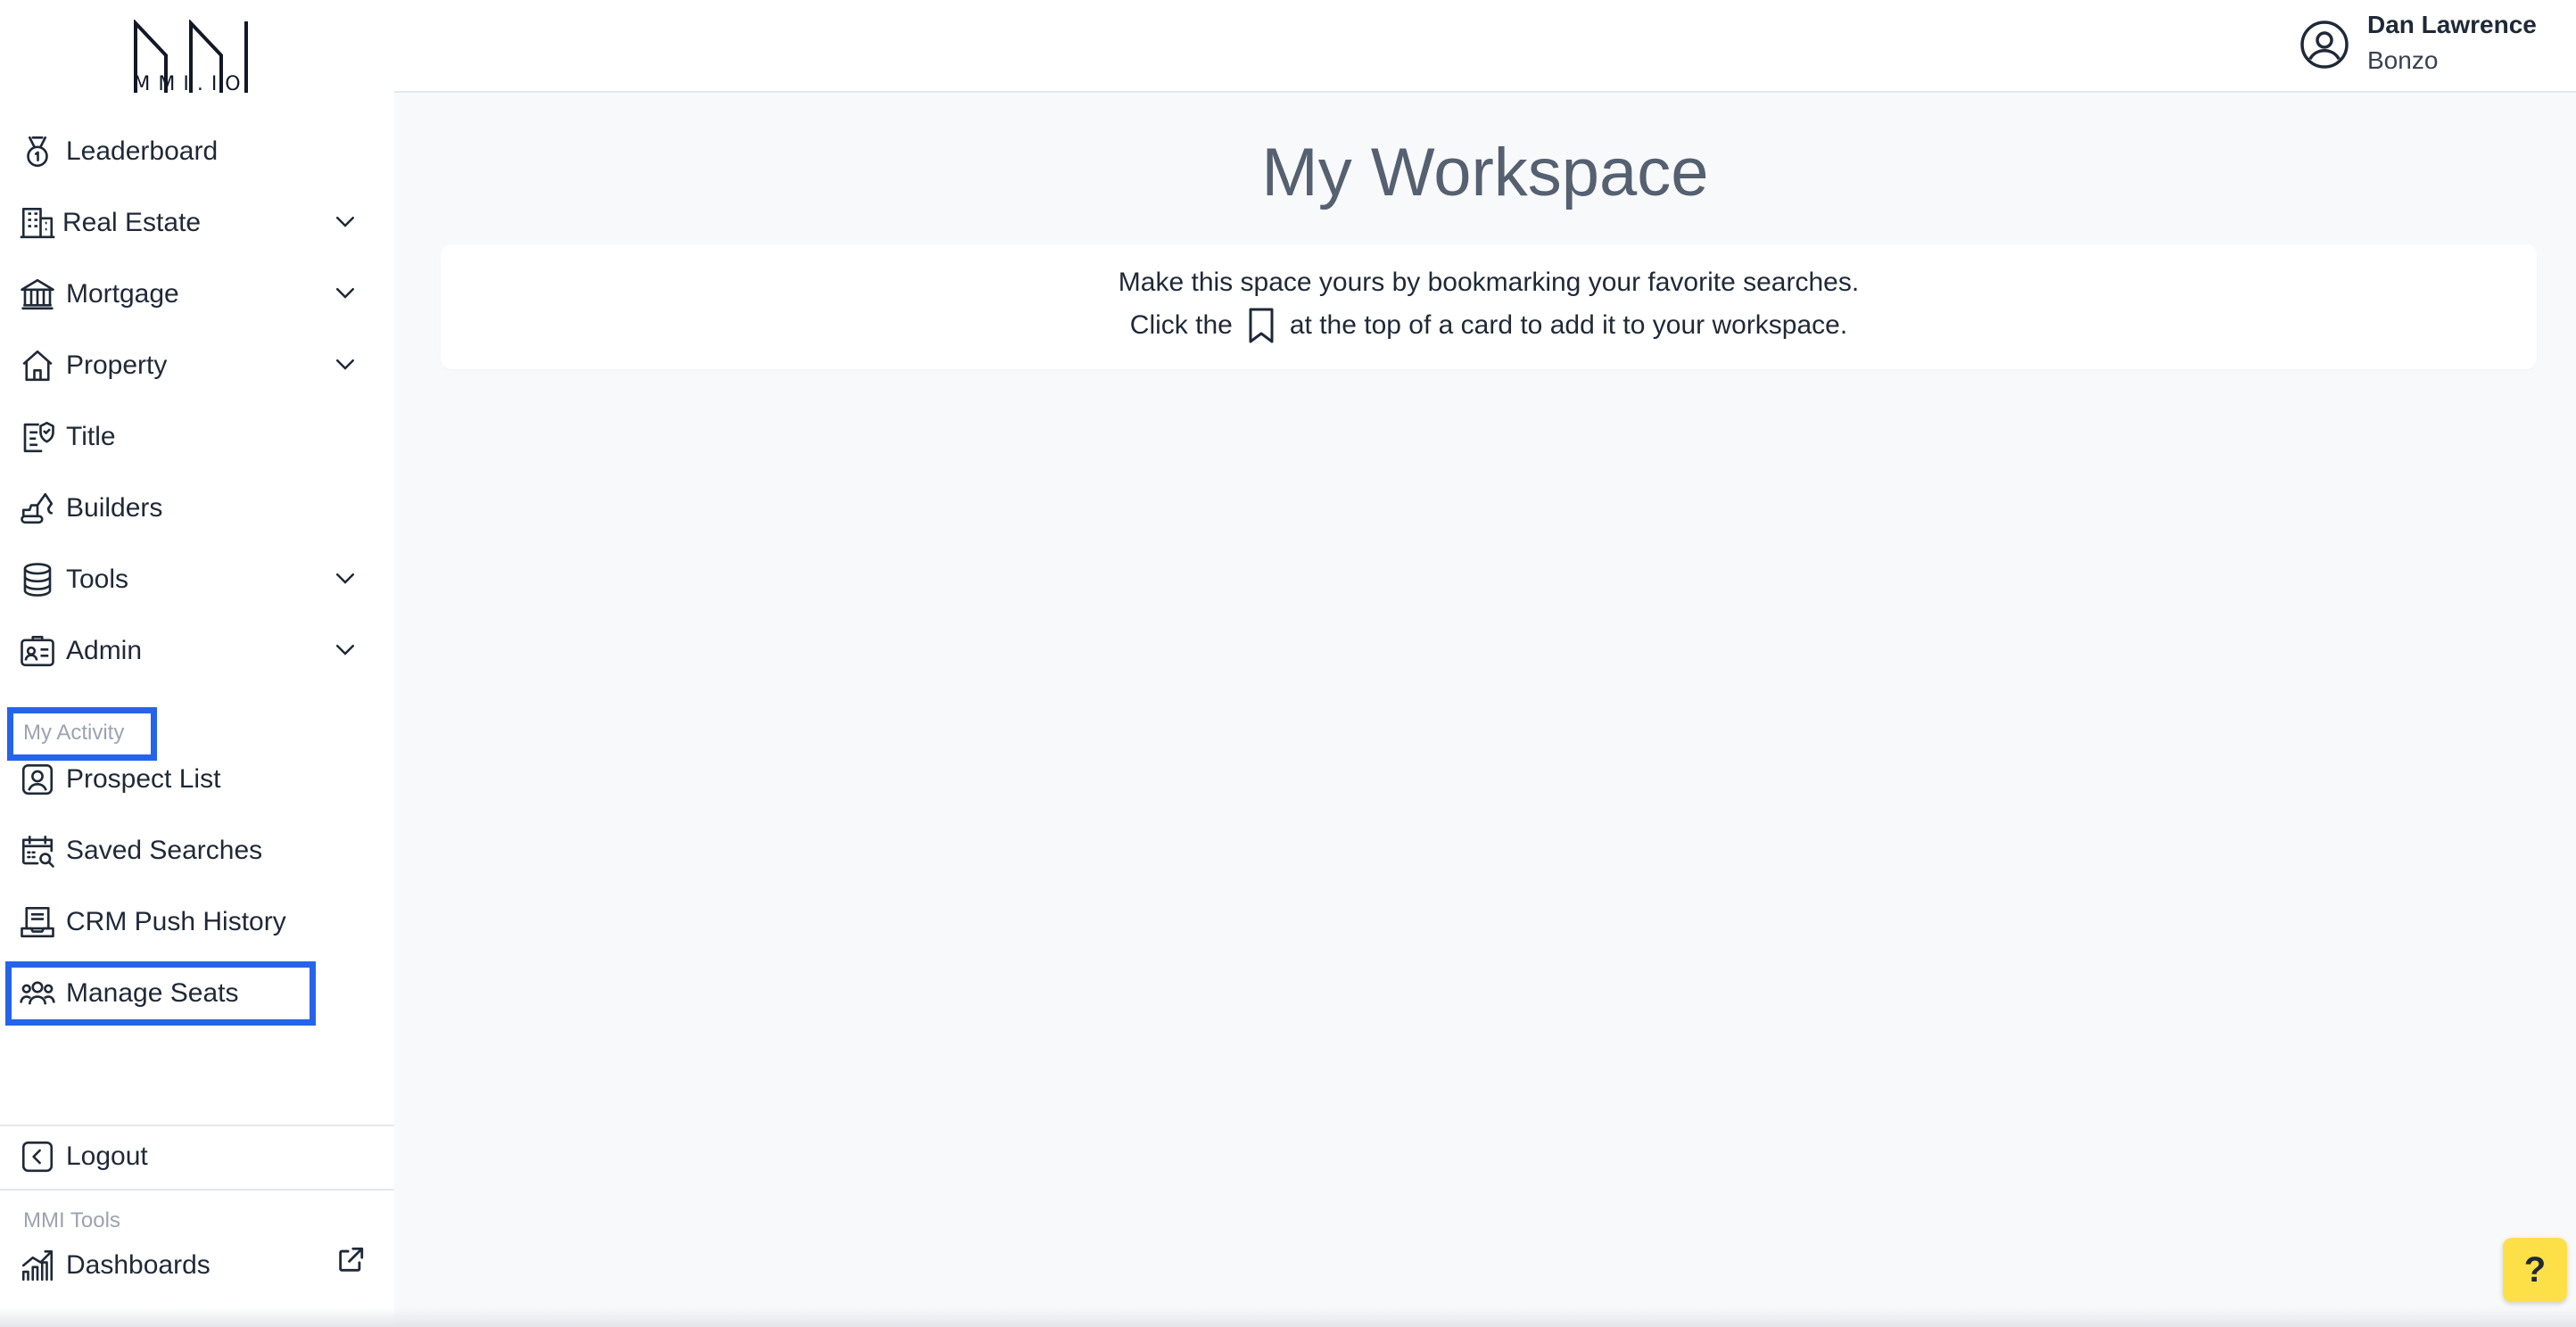 The height and width of the screenshot is (1327, 2576). I want to click on empty-message-prefix: Click the, so click(1181, 325).